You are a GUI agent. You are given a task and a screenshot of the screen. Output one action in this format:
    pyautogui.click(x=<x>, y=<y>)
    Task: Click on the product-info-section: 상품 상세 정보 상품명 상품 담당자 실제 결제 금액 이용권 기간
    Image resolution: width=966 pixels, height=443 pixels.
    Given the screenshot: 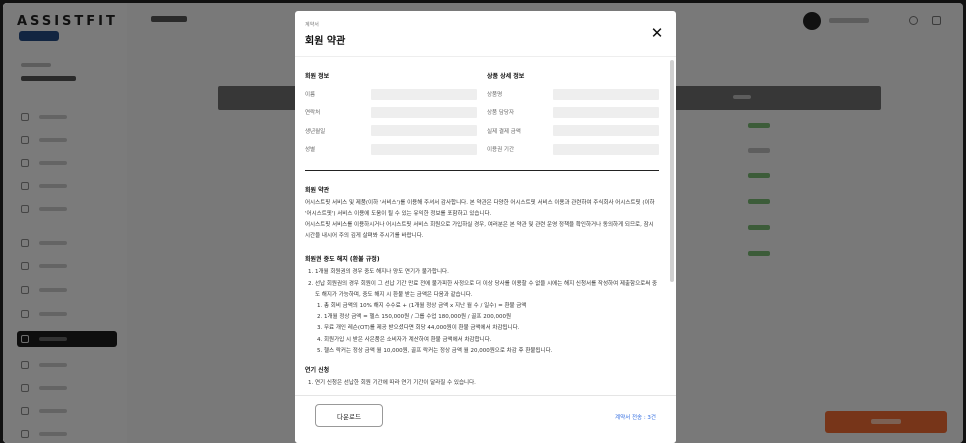 What is the action you would take?
    pyautogui.click(x=573, y=116)
    